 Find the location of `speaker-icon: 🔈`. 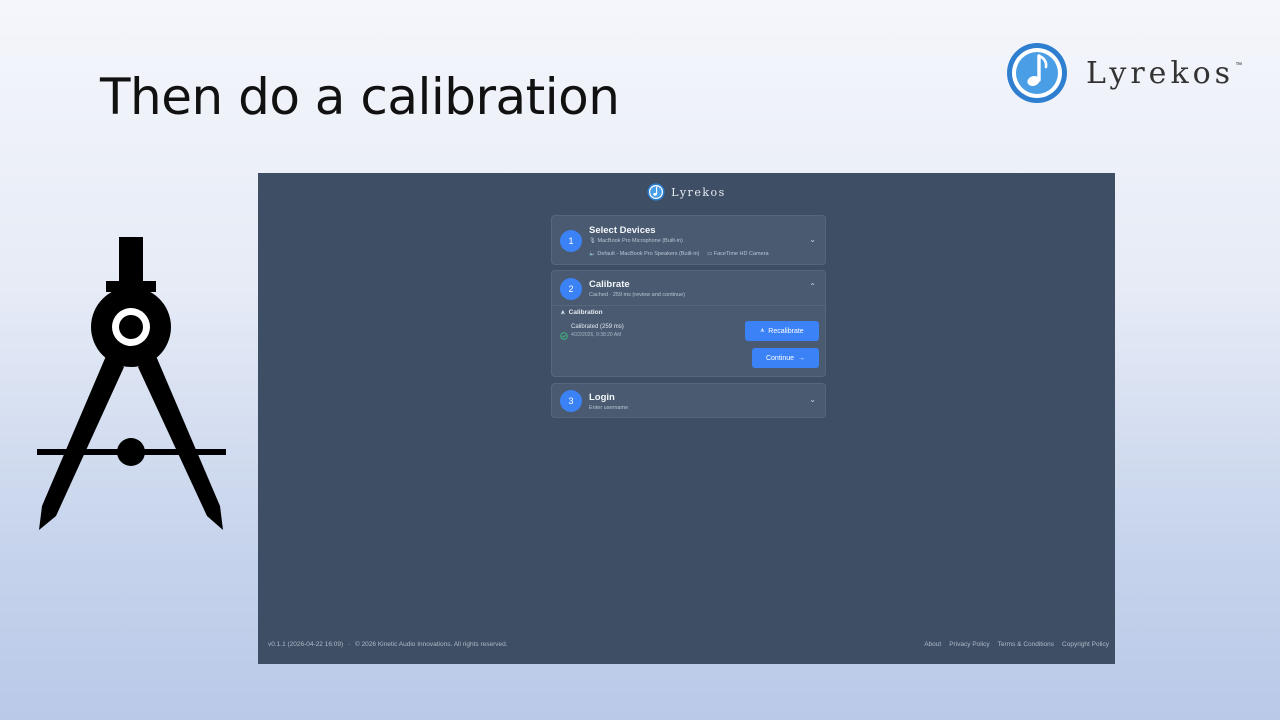

speaker-icon: 🔈 is located at coordinates (592, 254).